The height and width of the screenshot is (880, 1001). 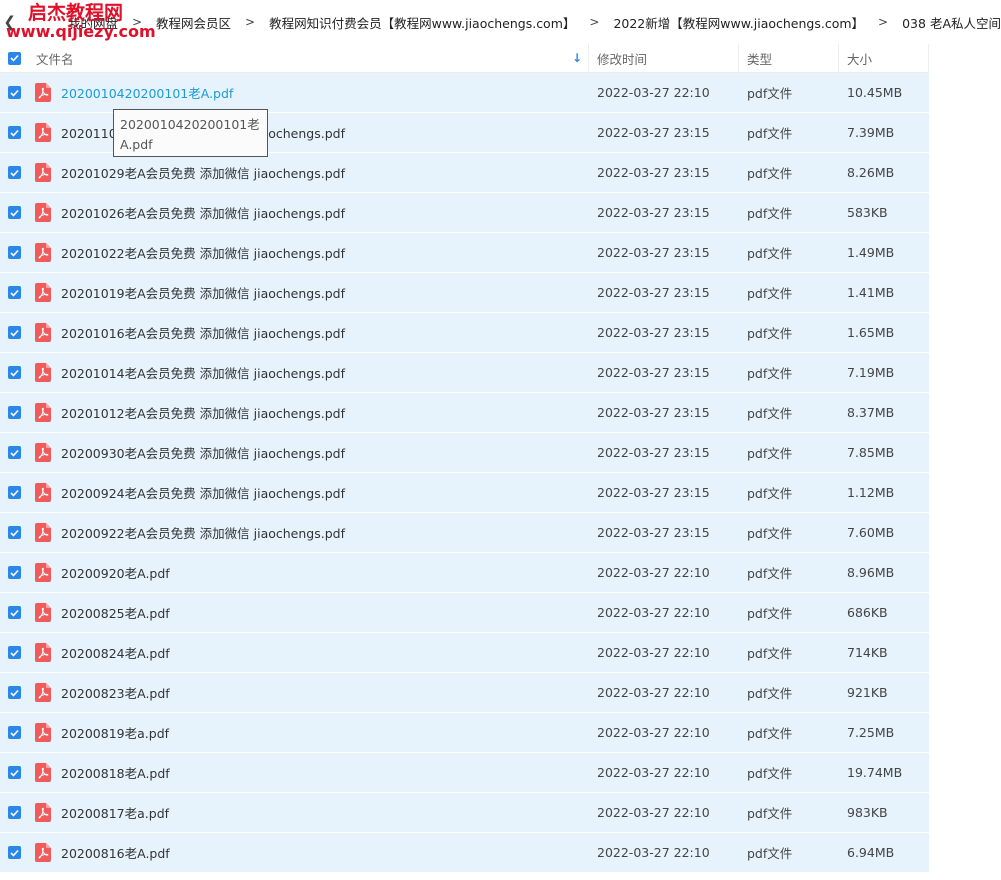 What do you see at coordinates (951, 22) in the screenshot?
I see `breadcrumb-item: 038 老A私人空间` at bounding box center [951, 22].